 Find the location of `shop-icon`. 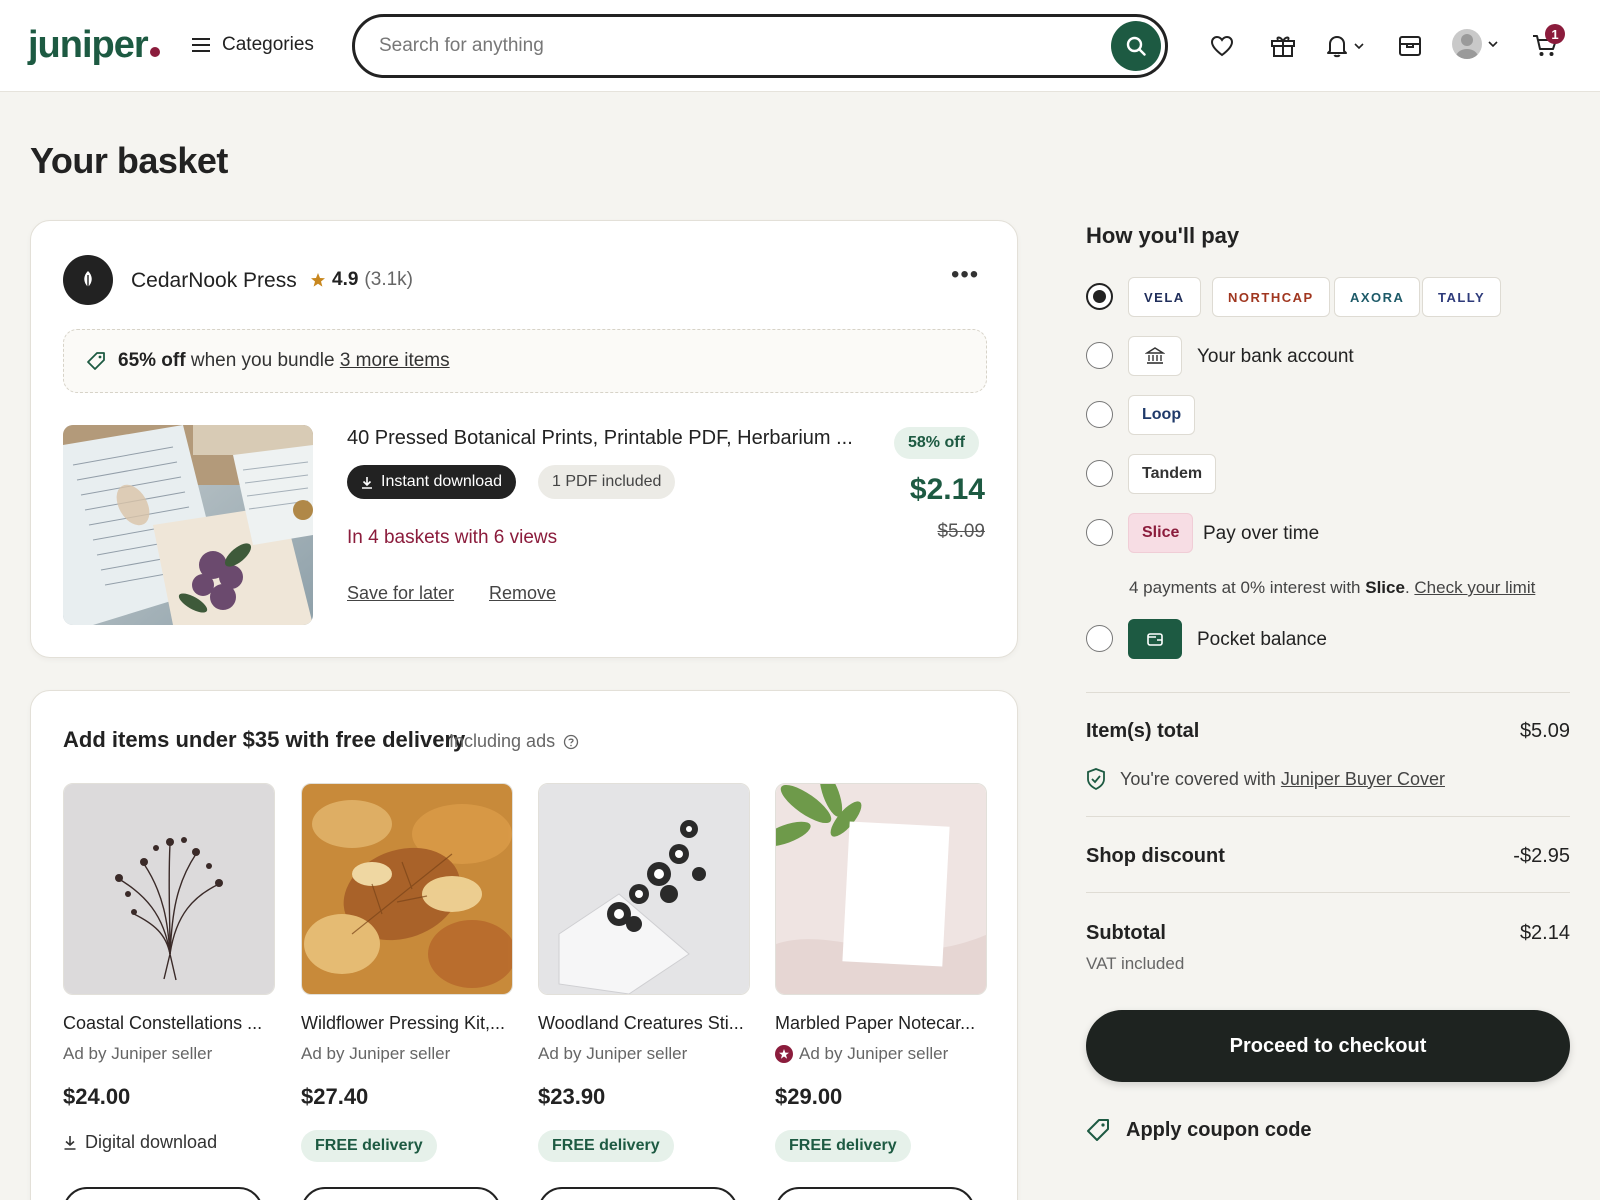

shop-icon is located at coordinates (1410, 46).